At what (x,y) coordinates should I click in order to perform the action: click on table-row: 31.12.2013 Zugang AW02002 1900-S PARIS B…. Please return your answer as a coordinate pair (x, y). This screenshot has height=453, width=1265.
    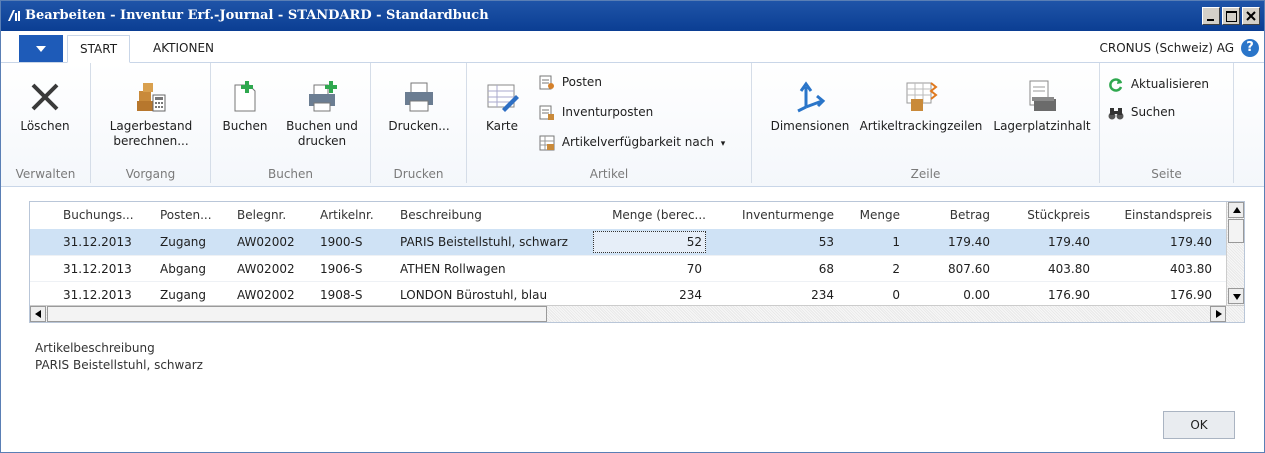
    Looking at the image, I should click on (628, 242).